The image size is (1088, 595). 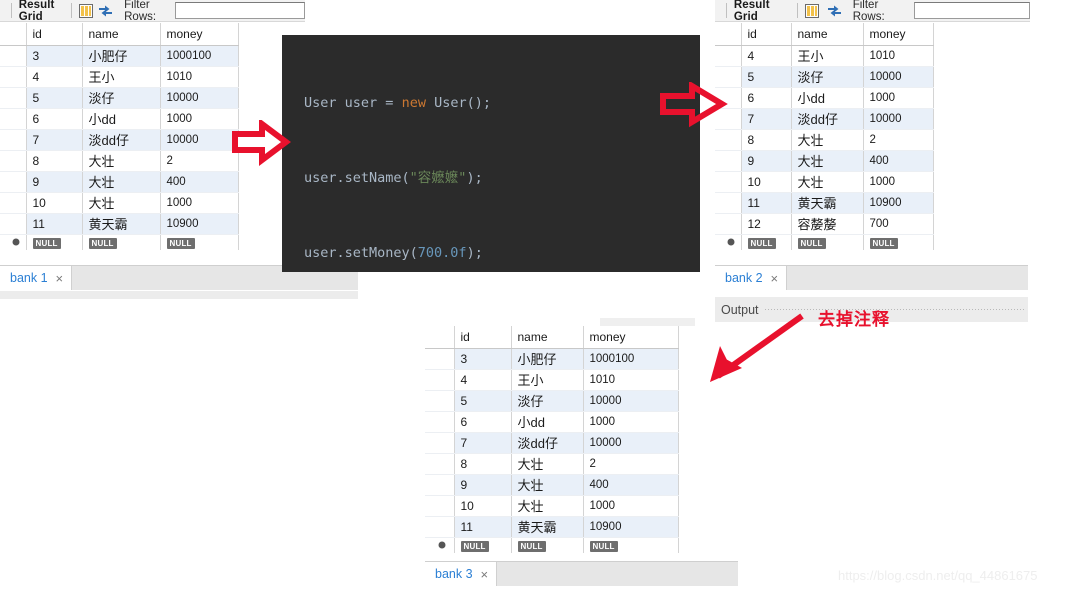 I want to click on cell-name: 黄天霸, so click(x=827, y=203).